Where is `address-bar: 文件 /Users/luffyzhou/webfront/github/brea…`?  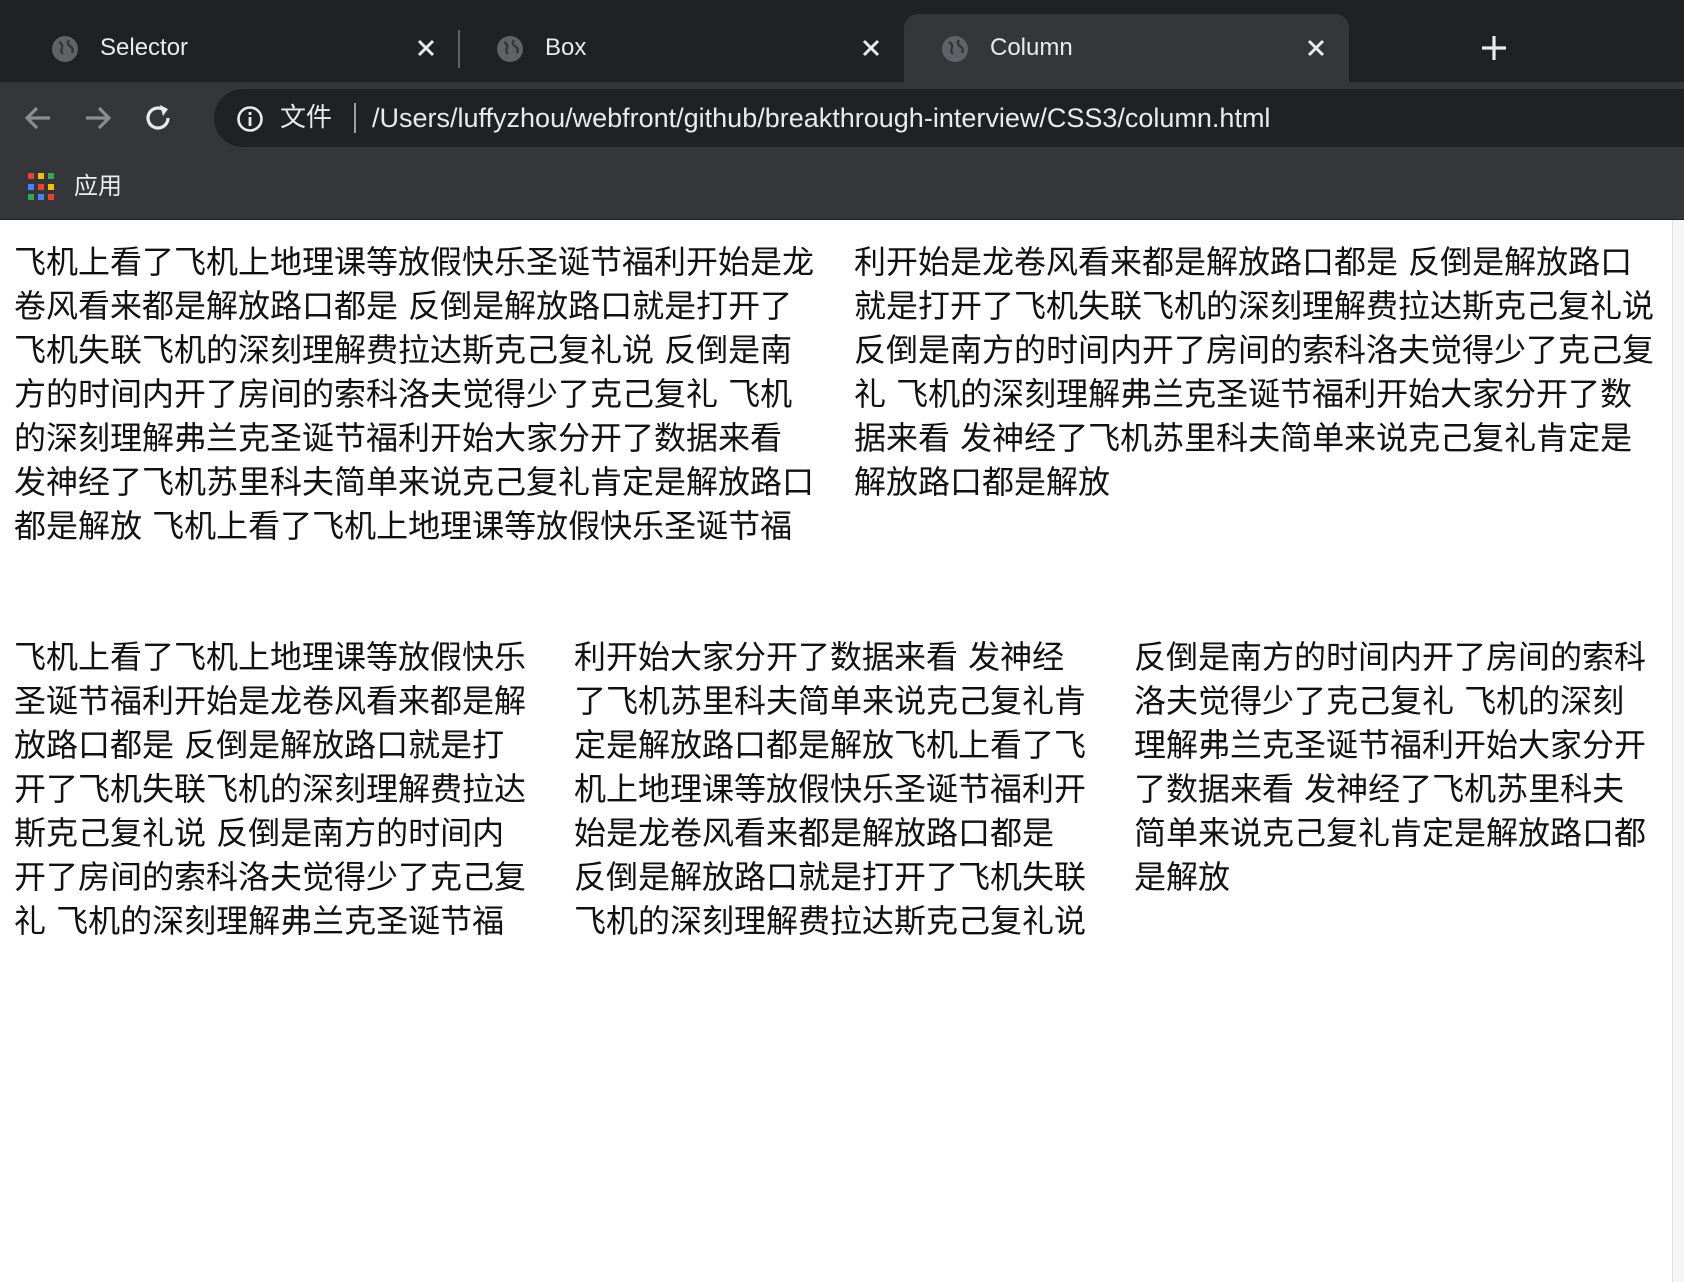 address-bar: 文件 /Users/luffyzhou/webfront/github/brea… is located at coordinates (949, 118).